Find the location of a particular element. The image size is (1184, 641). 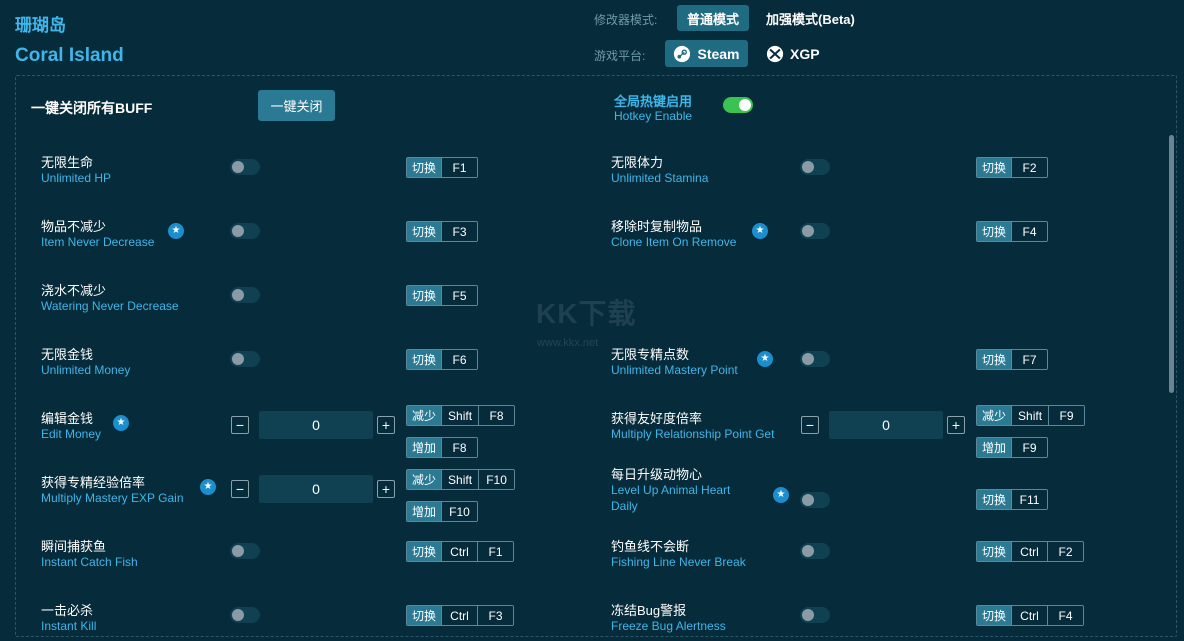

cheat-name-cn: 浇水不减少 is located at coordinates (74, 290).